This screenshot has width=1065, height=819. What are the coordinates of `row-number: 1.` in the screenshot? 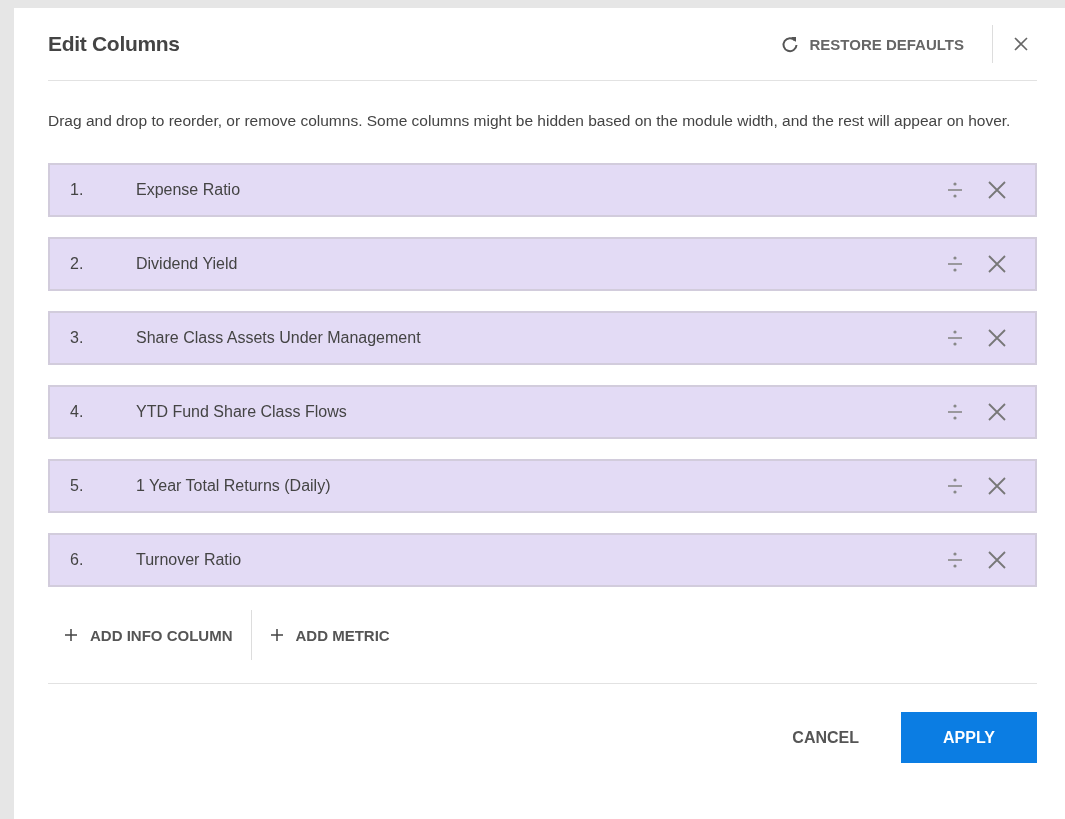 It's located at (77, 190).